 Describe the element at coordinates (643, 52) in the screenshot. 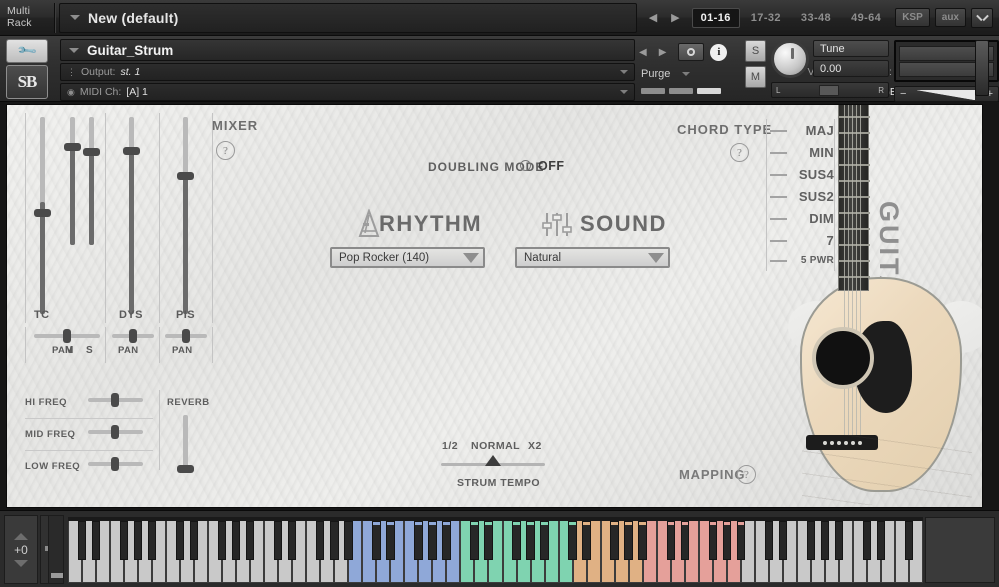

I see `snapshot-prev-button: ◀` at that location.